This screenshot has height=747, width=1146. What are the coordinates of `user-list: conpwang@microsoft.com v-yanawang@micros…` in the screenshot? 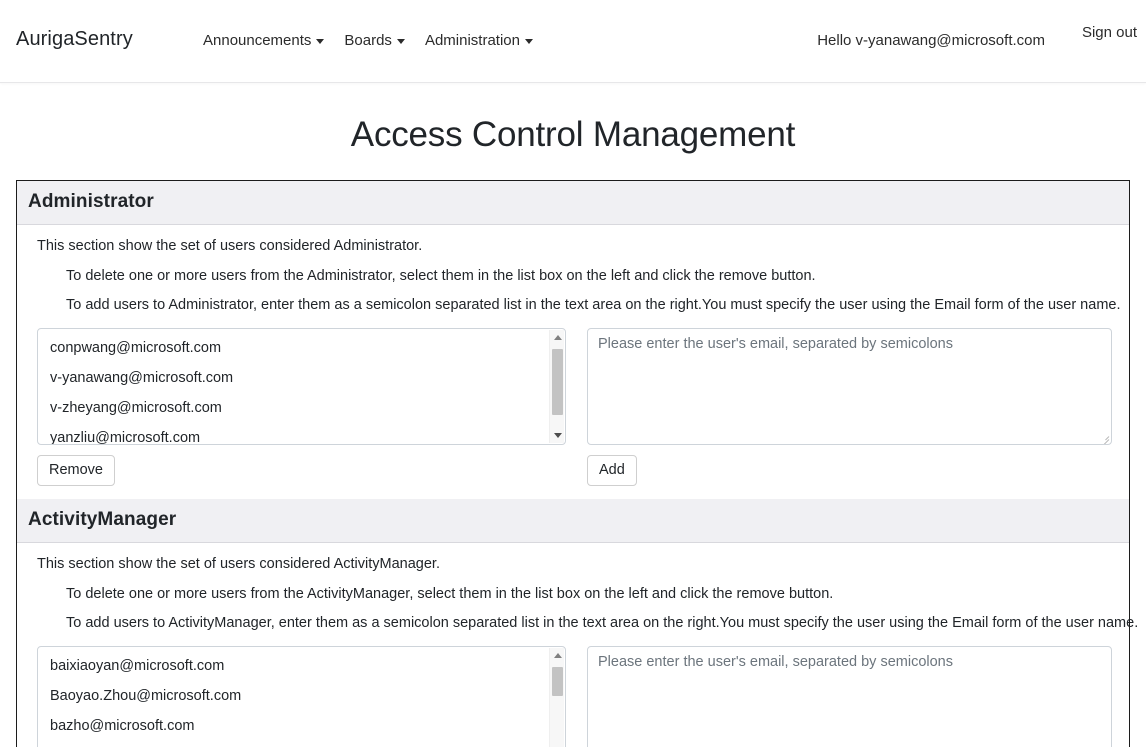 It's located at (301, 386).